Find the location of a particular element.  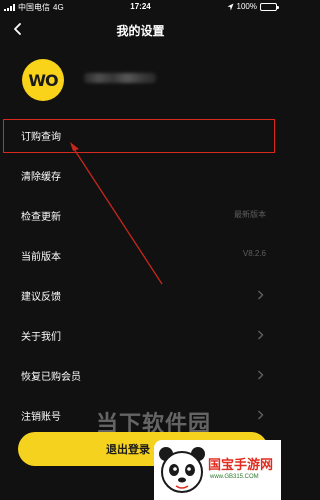

menu-item-label: 检查更新 is located at coordinates (41, 217).